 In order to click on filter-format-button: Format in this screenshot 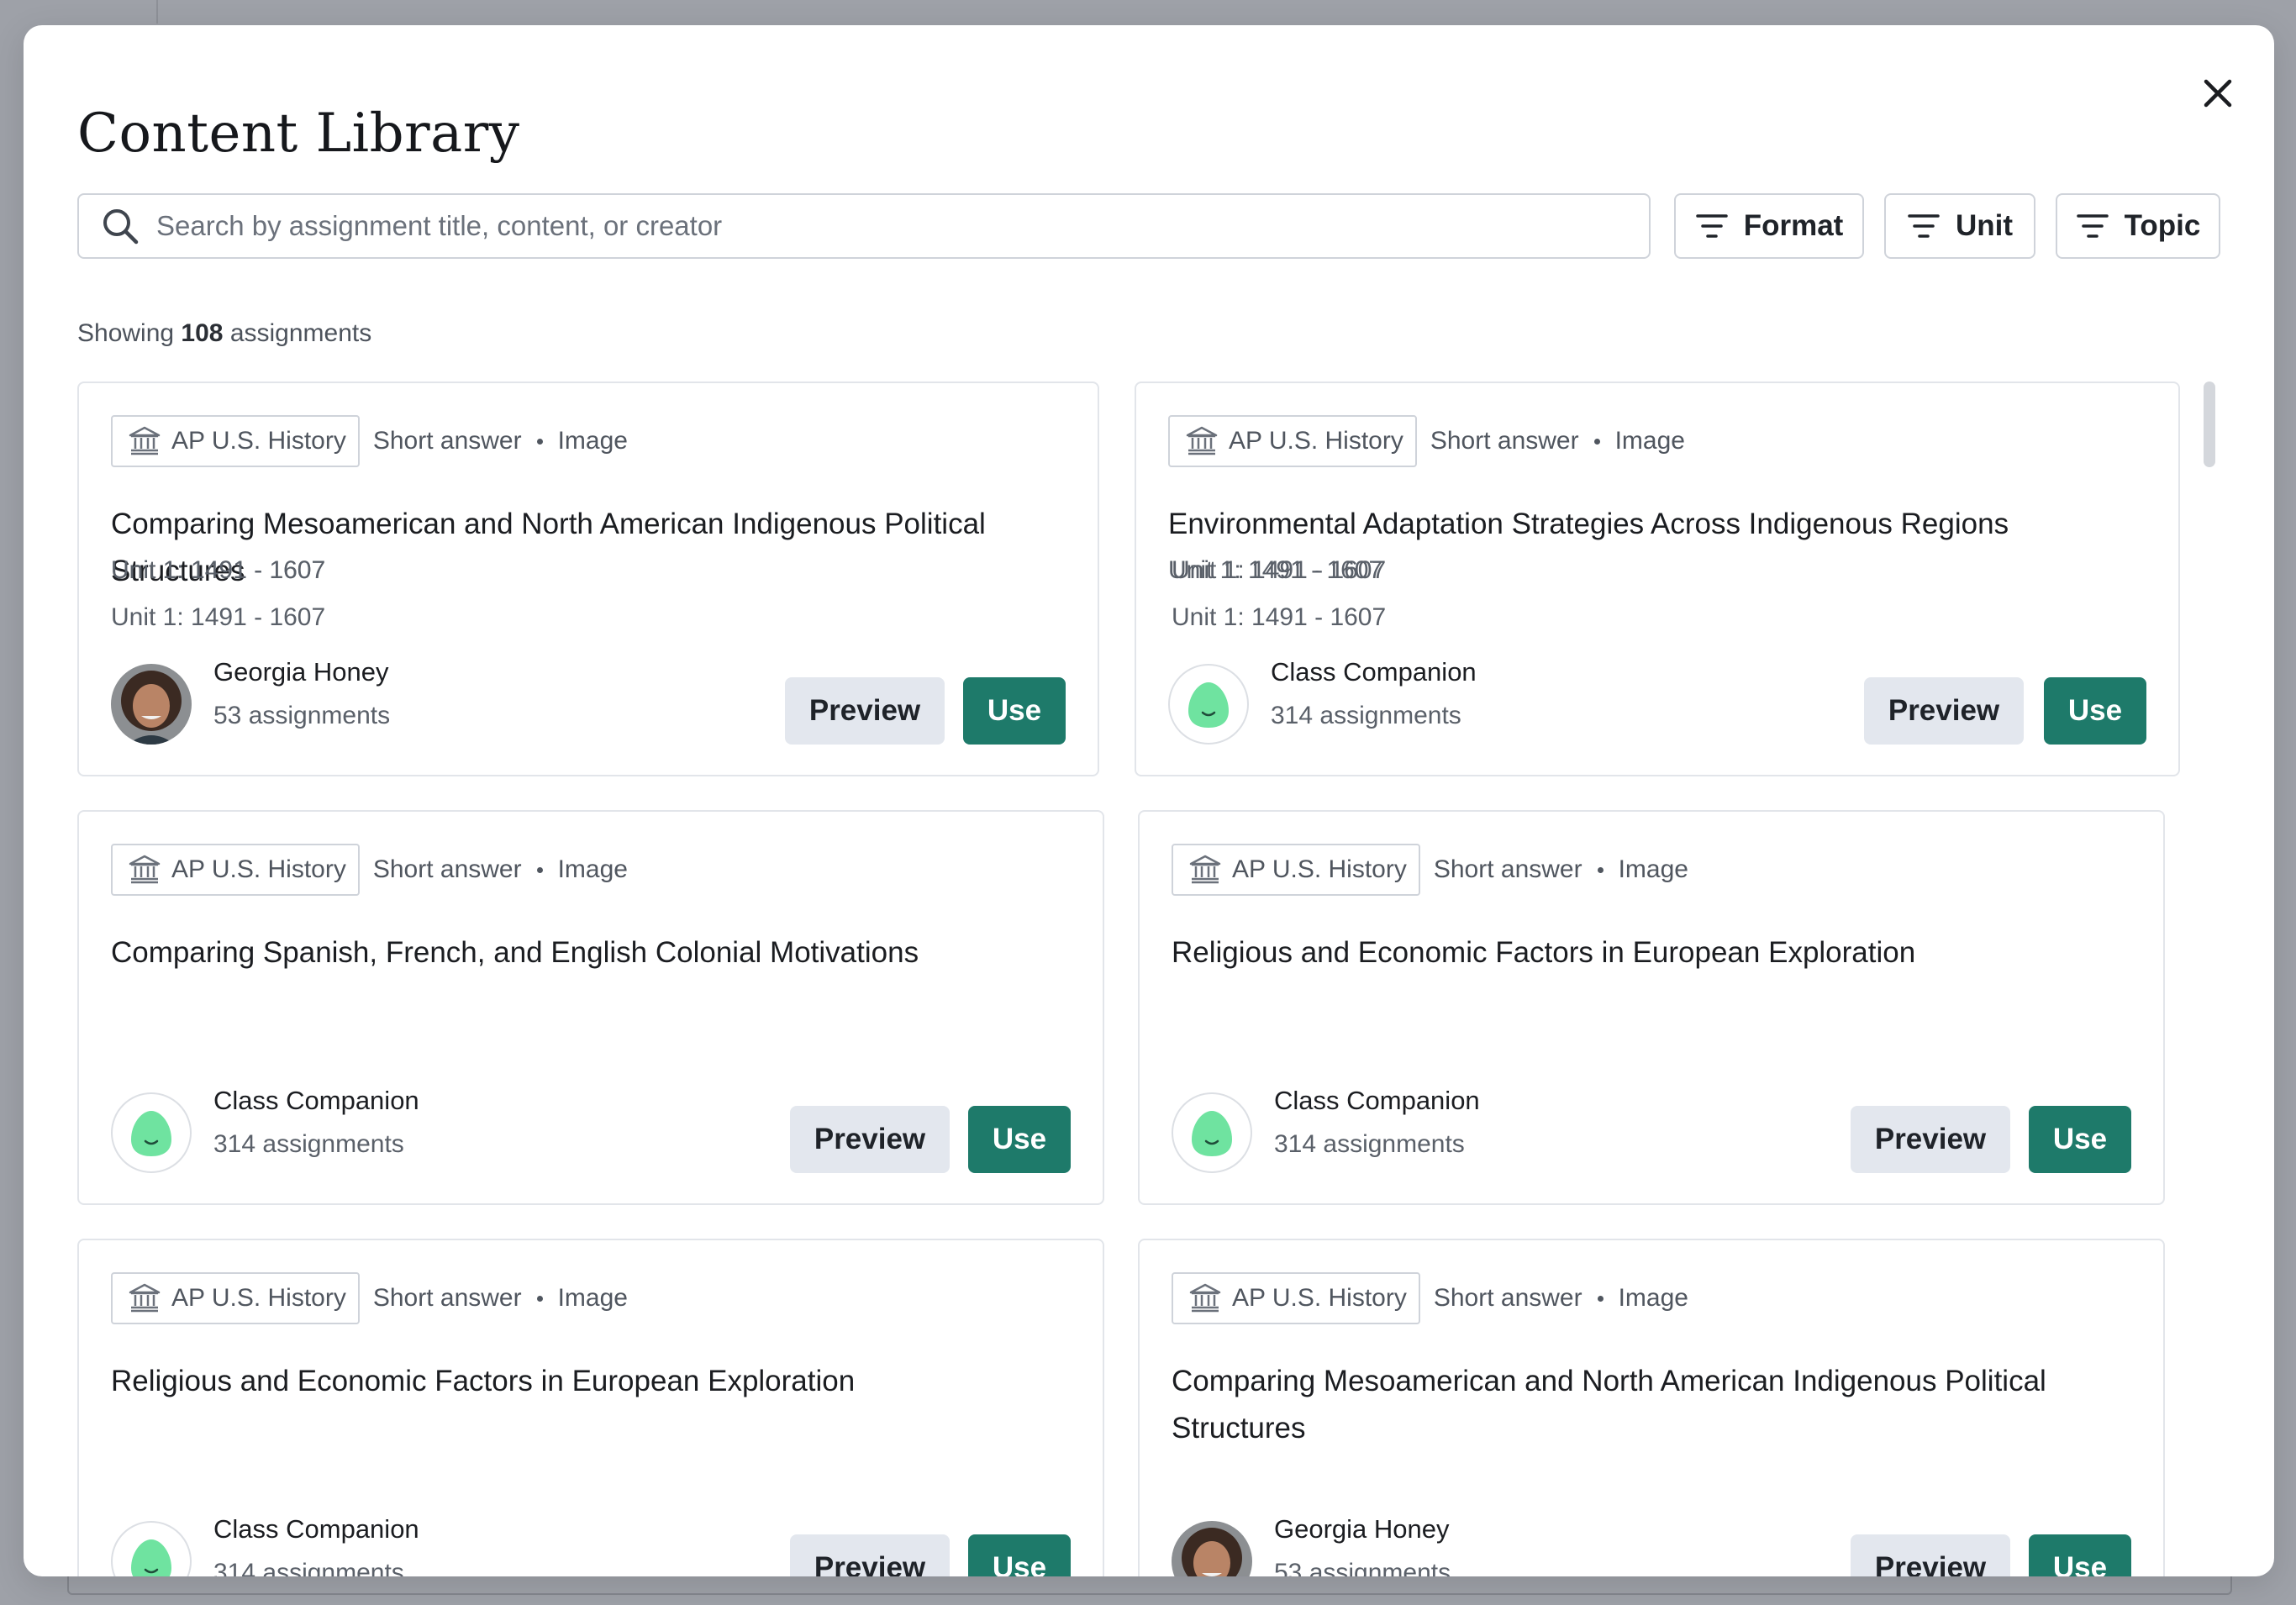, I will do `click(1769, 226)`.